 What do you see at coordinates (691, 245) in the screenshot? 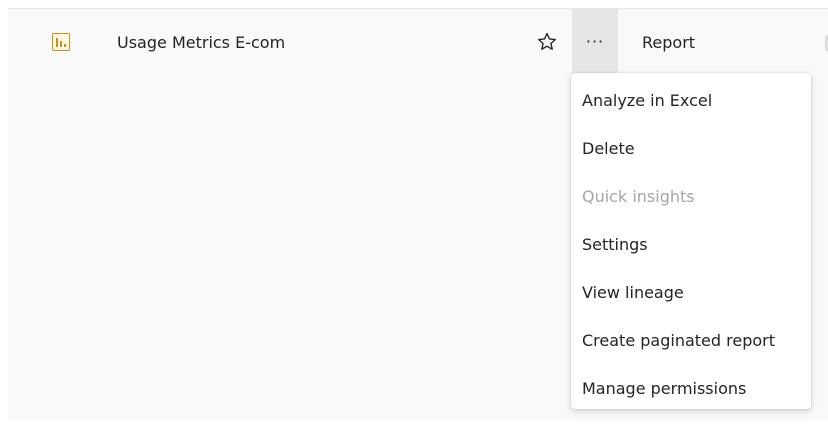
I see `menu-item-settings: Settings` at bounding box center [691, 245].